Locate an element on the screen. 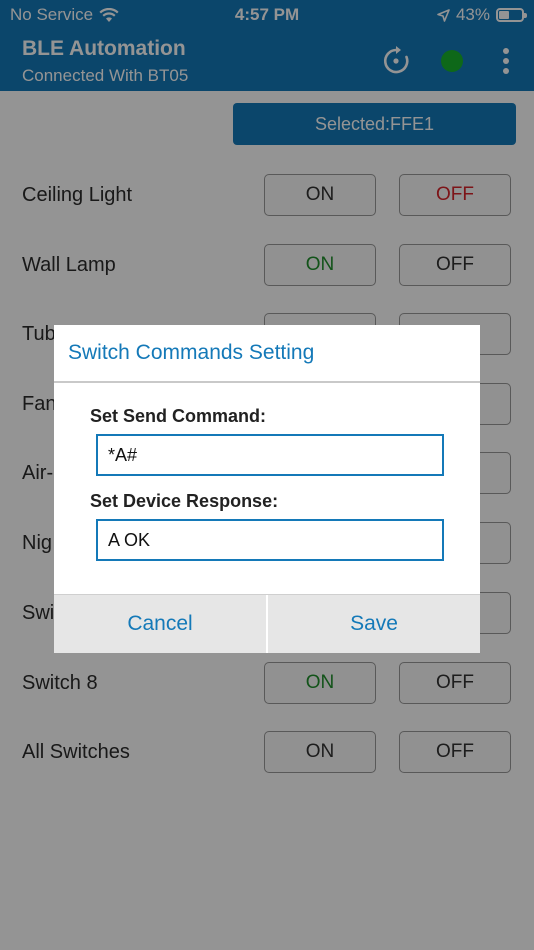  device-response-label: Set Device Response: is located at coordinates (184, 501).